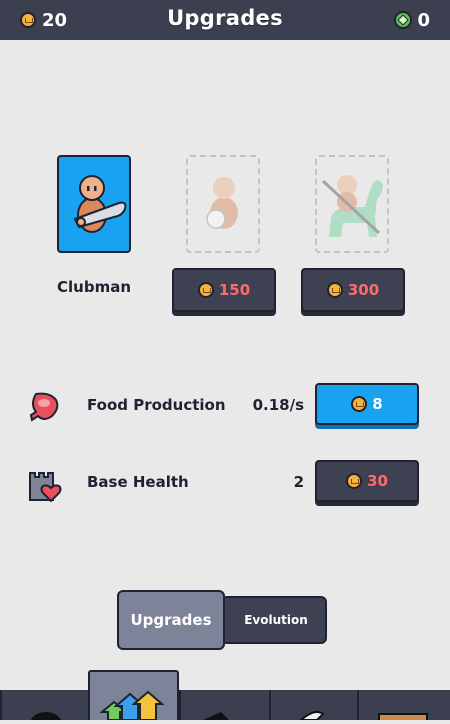 This screenshot has height=724, width=450. Describe the element at coordinates (156, 405) in the screenshot. I see `upgrade-label-food-production: Food Production` at that location.